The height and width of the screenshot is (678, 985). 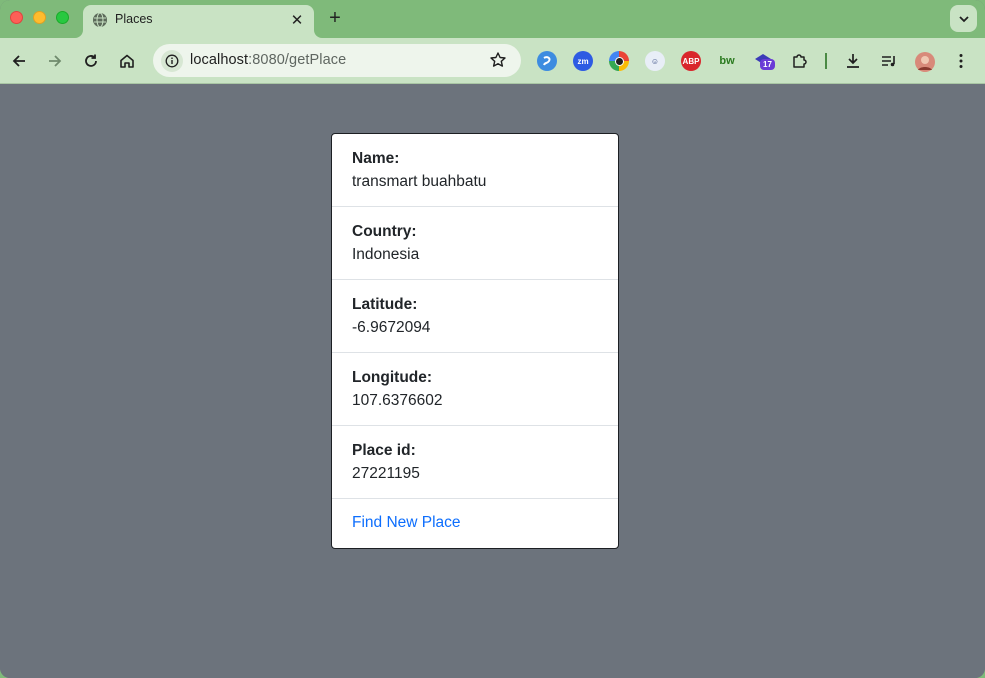 I want to click on reload-icon, so click(x=91, y=60).